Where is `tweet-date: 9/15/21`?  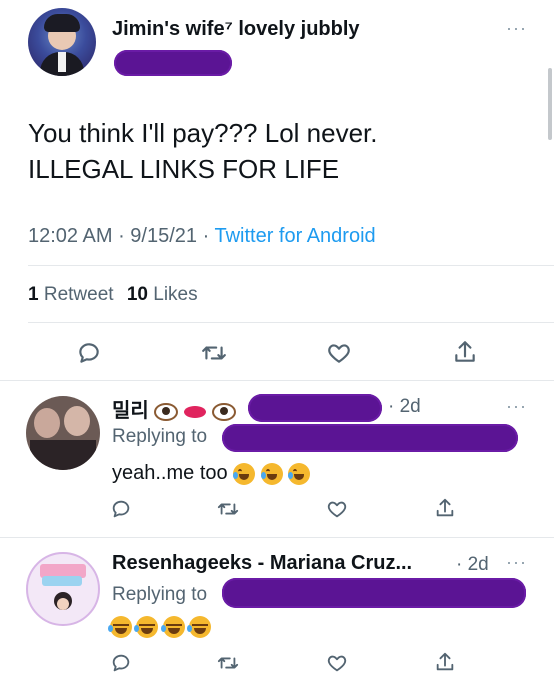
tweet-date: 9/15/21 is located at coordinates (163, 236).